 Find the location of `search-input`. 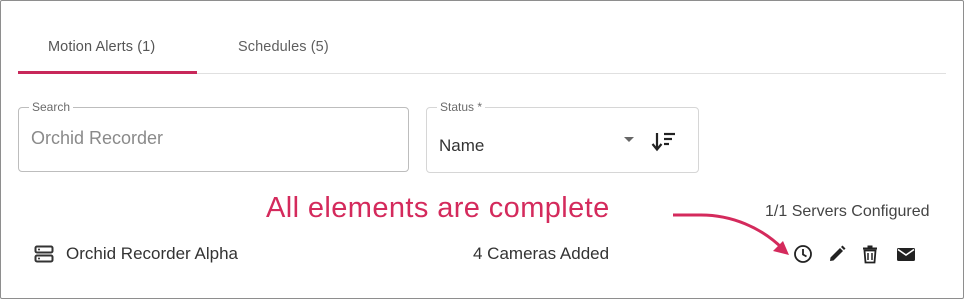

search-input is located at coordinates (211, 138).